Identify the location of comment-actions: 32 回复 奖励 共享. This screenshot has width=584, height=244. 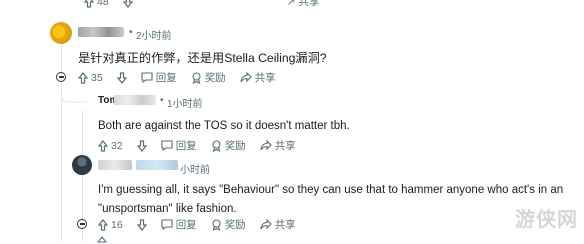
(204, 145).